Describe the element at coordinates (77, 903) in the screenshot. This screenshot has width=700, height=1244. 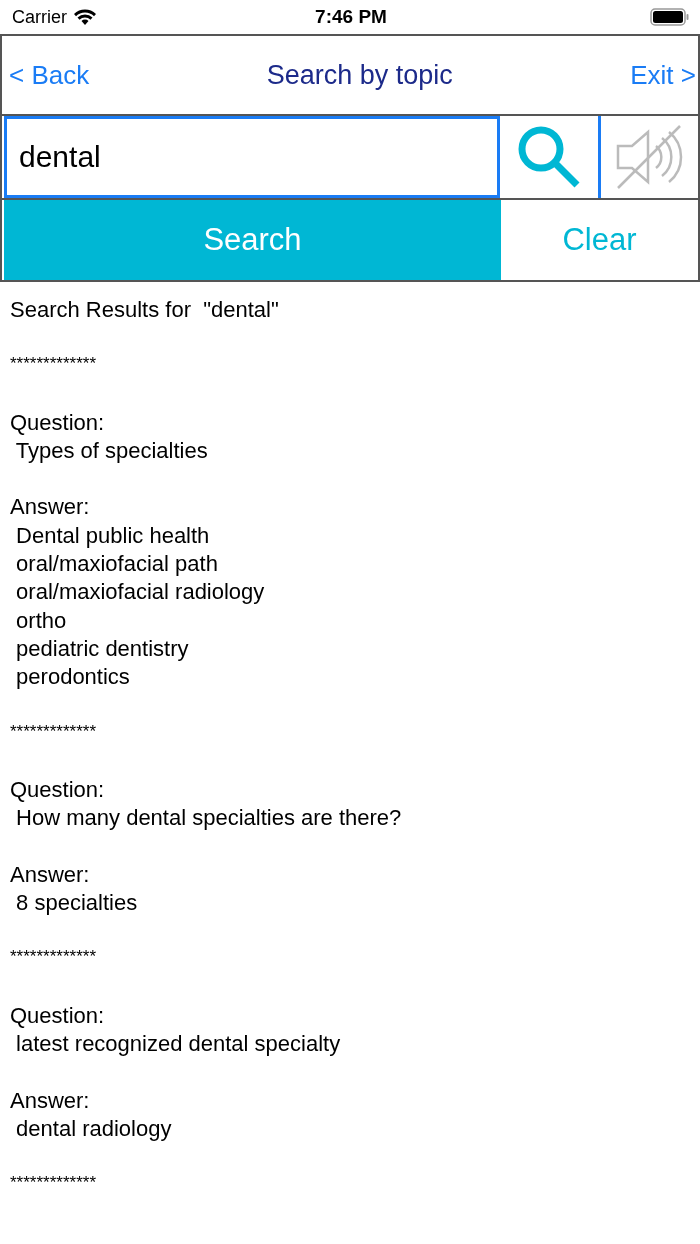
I see `answer-text: 8 specialties` at that location.